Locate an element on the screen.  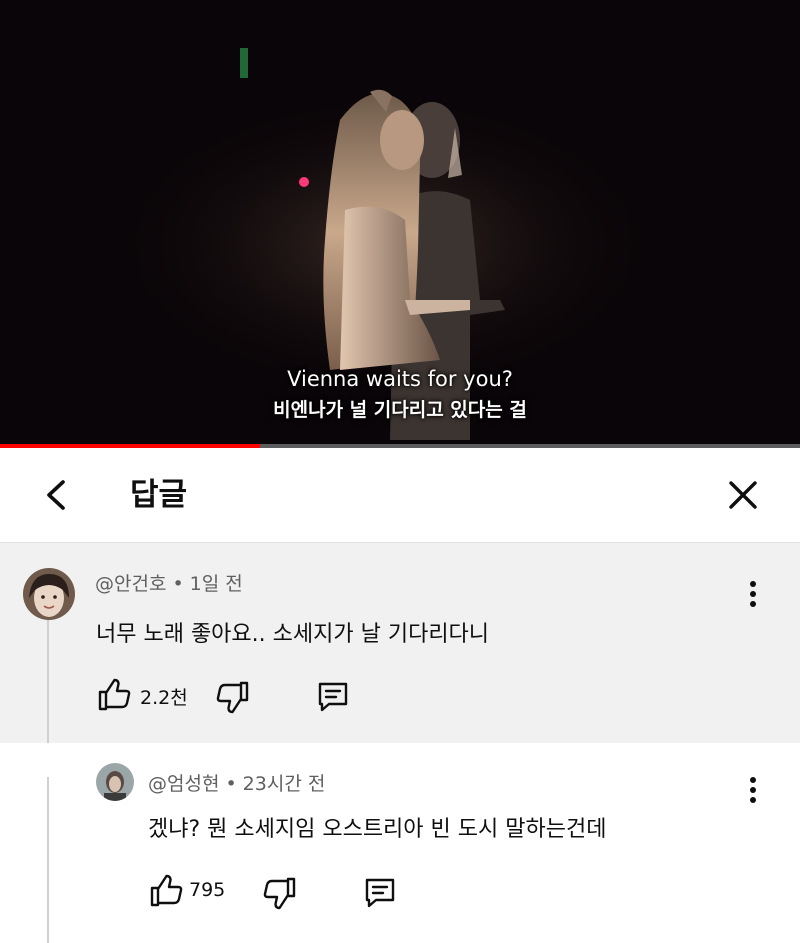
comment-text: 겠냐? 뭔 소세지임 오스트리아 빈 도시 말하는건데 is located at coordinates (377, 829).